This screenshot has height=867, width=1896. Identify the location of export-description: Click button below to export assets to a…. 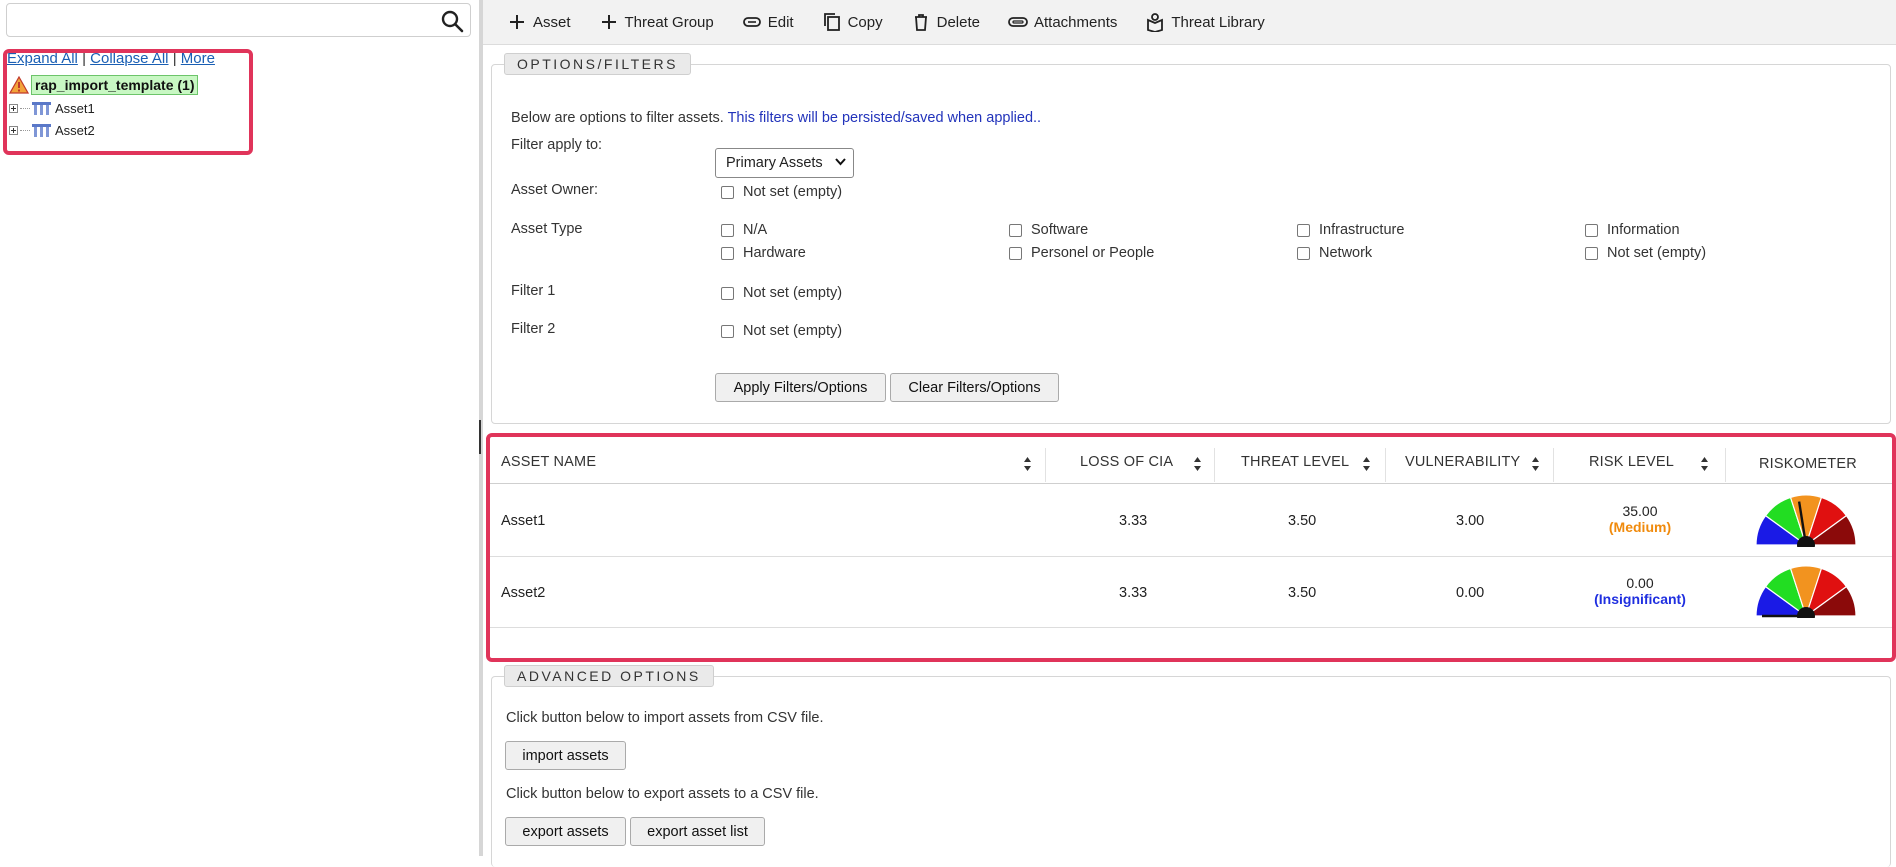
(662, 794).